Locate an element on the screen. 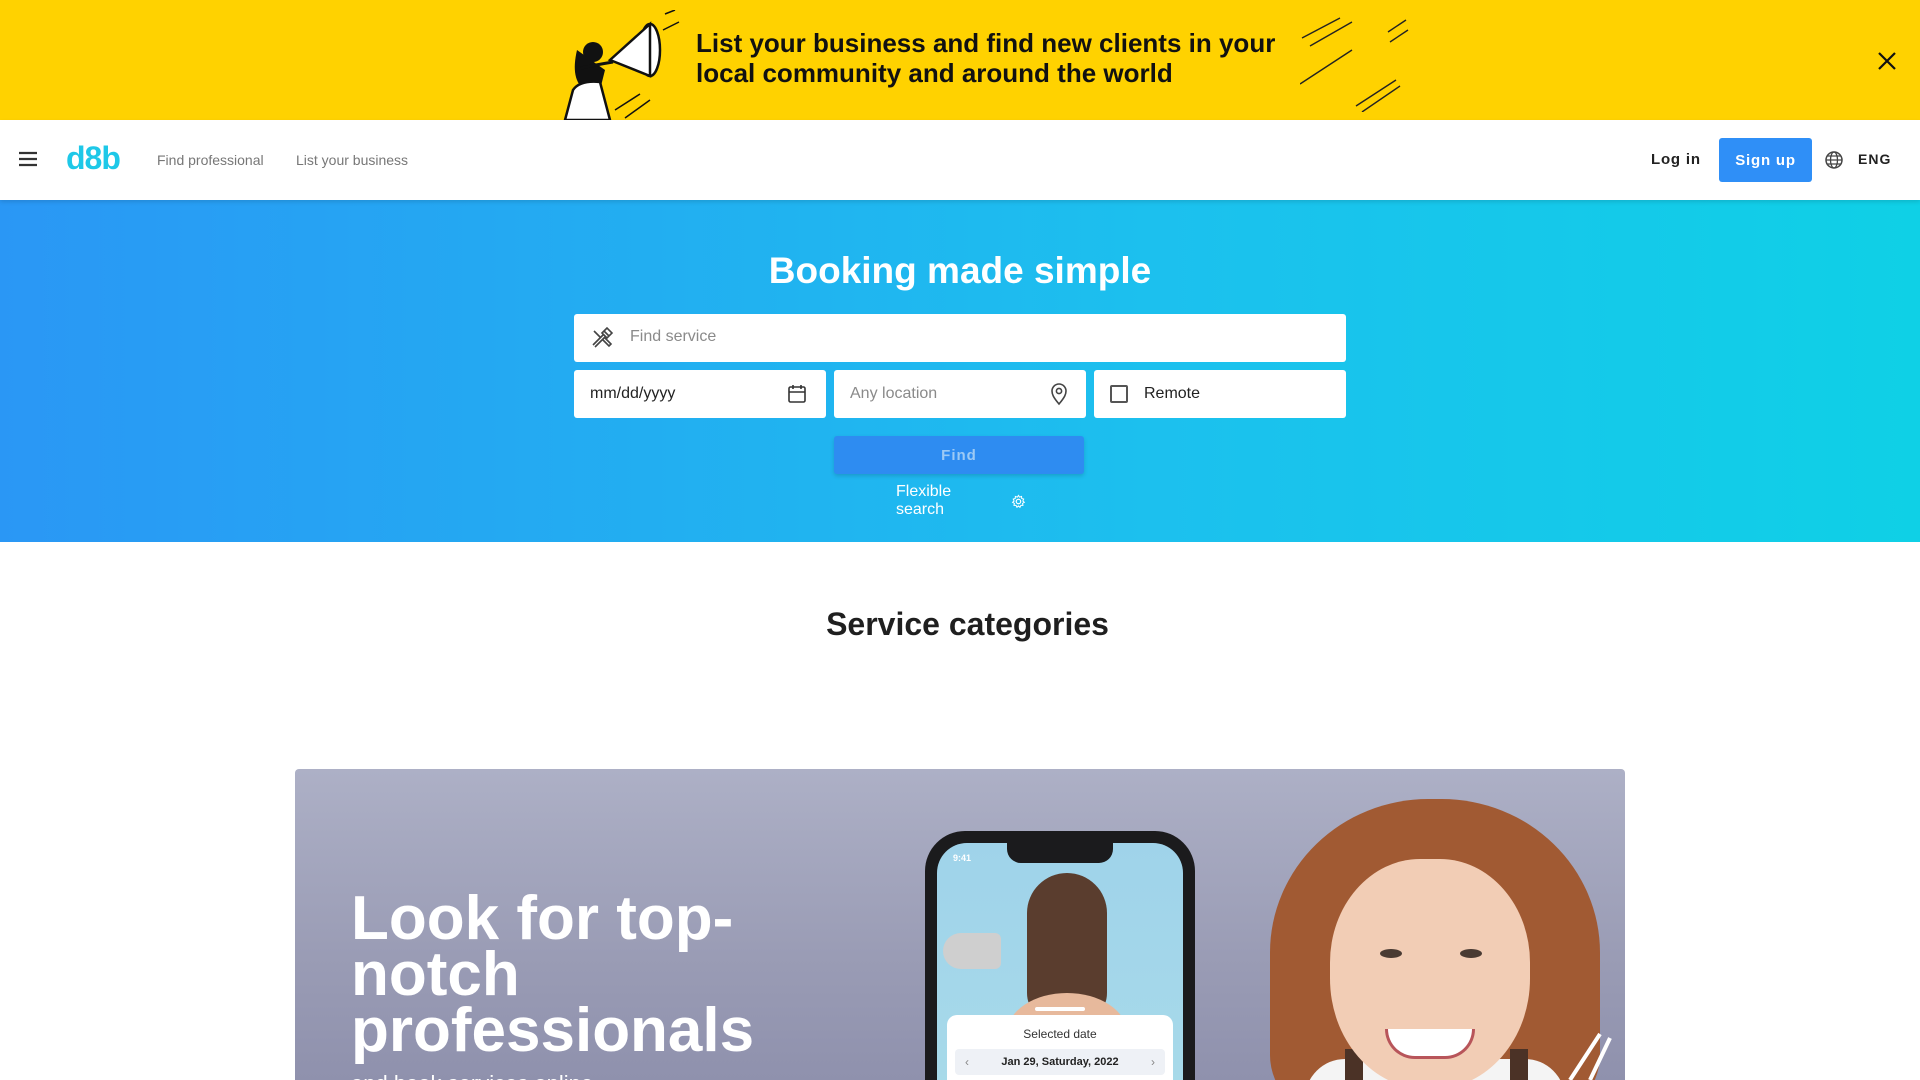  location-placeholder: Any location is located at coordinates (894, 393).